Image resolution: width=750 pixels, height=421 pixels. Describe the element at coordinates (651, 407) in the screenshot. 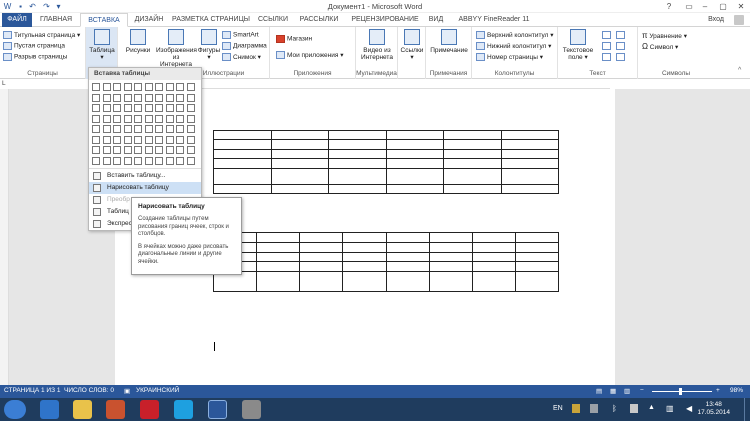

I see `show-hidden-icons: ▲` at that location.